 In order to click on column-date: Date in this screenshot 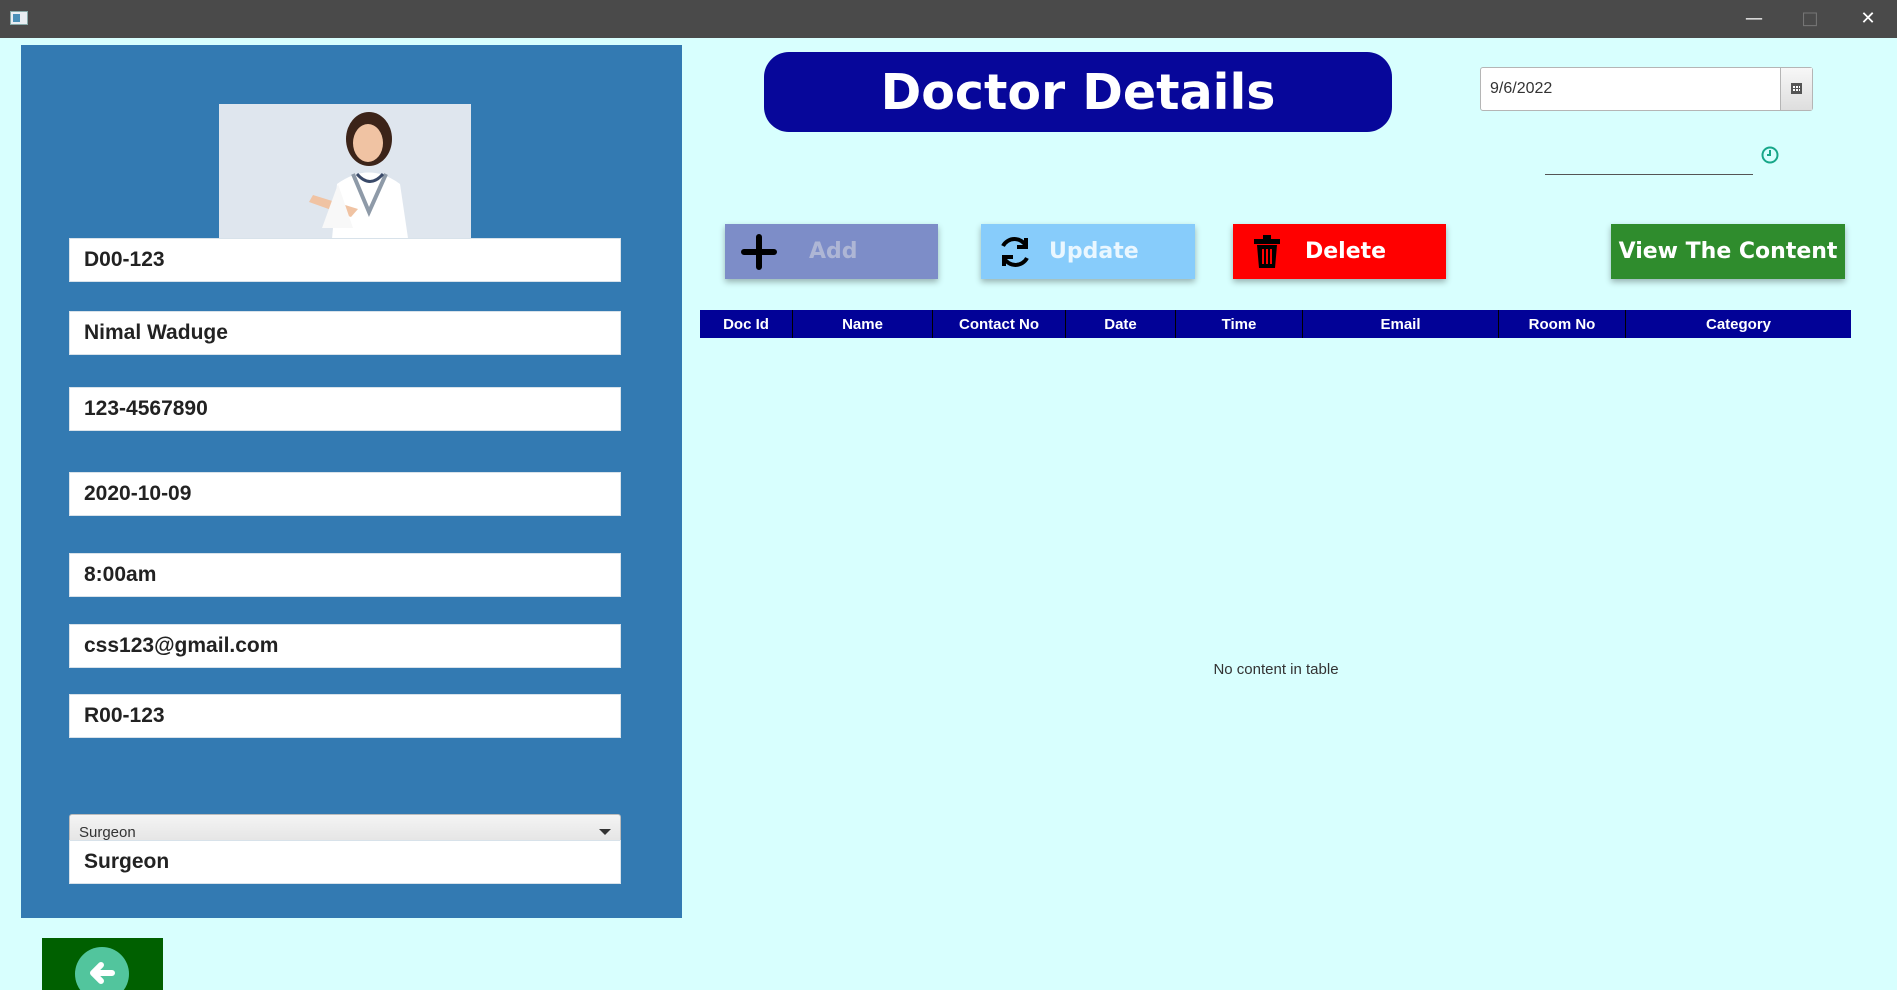, I will do `click(1121, 324)`.